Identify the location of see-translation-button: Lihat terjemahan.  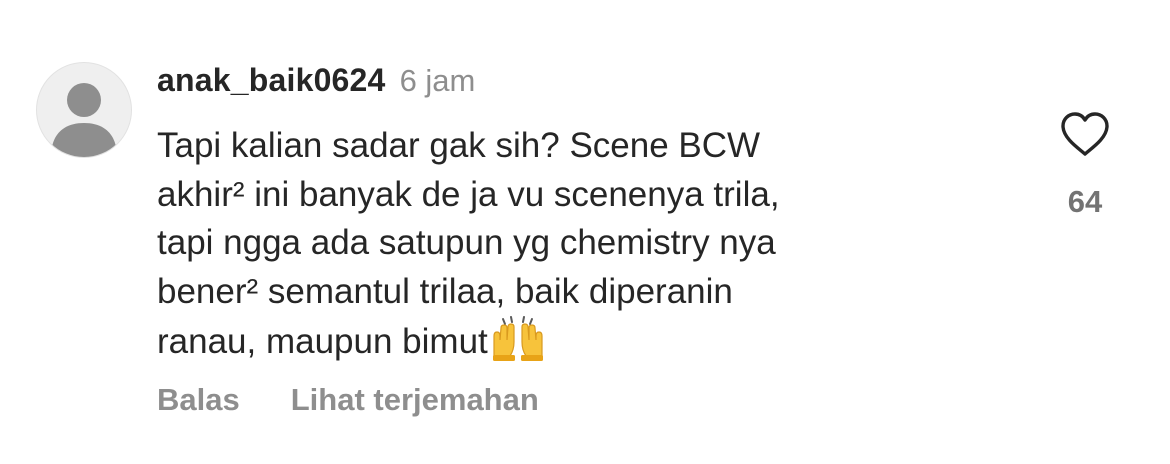
(415, 400).